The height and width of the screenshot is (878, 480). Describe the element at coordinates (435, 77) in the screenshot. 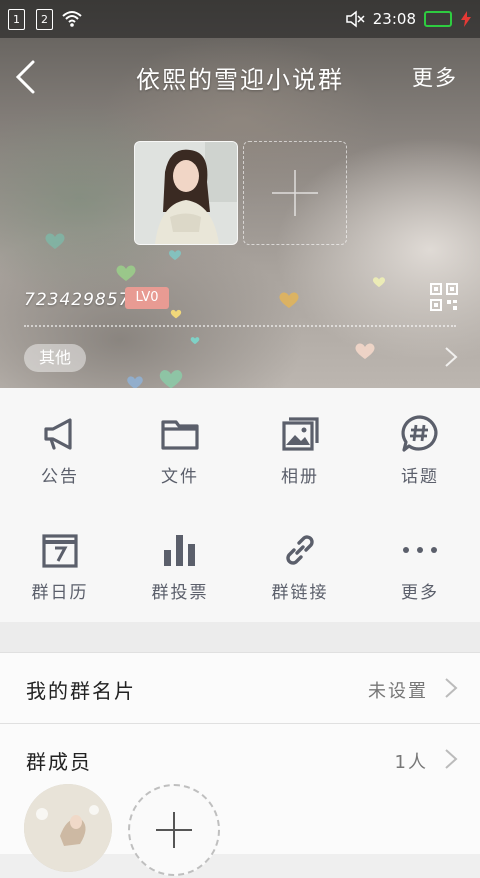

I see `more-button: 更多` at that location.